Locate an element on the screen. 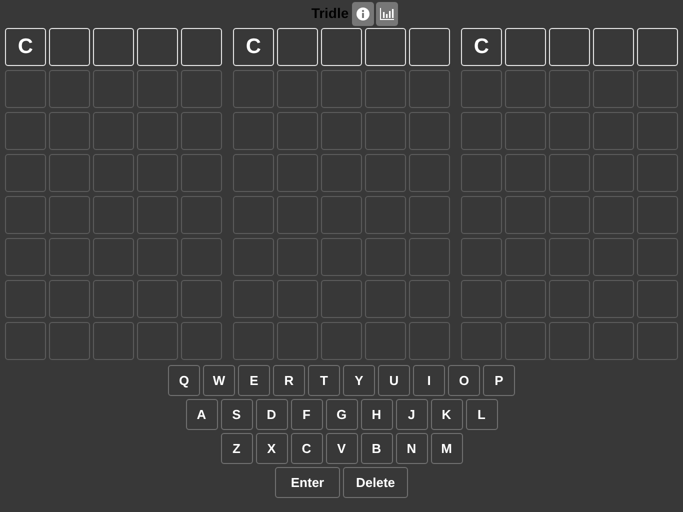  letter-key: I is located at coordinates (429, 380).